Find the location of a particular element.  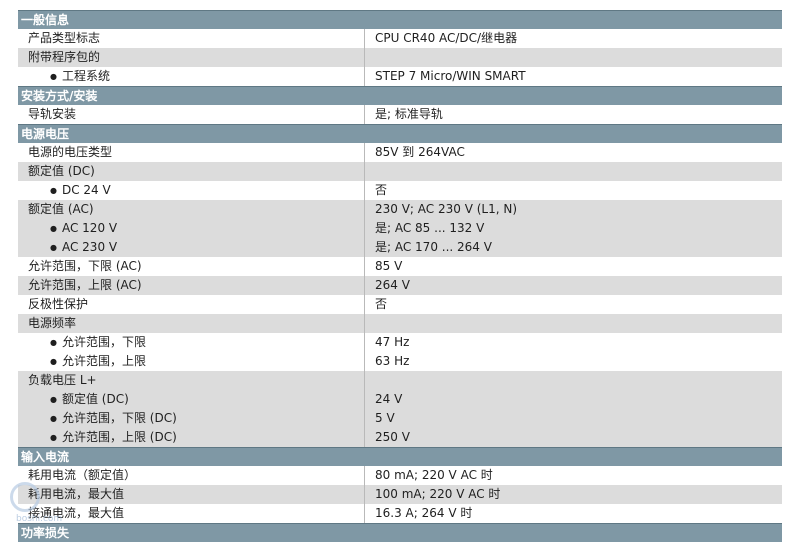

spec-label: 耗用电流，最大值 is located at coordinates (191, 494).